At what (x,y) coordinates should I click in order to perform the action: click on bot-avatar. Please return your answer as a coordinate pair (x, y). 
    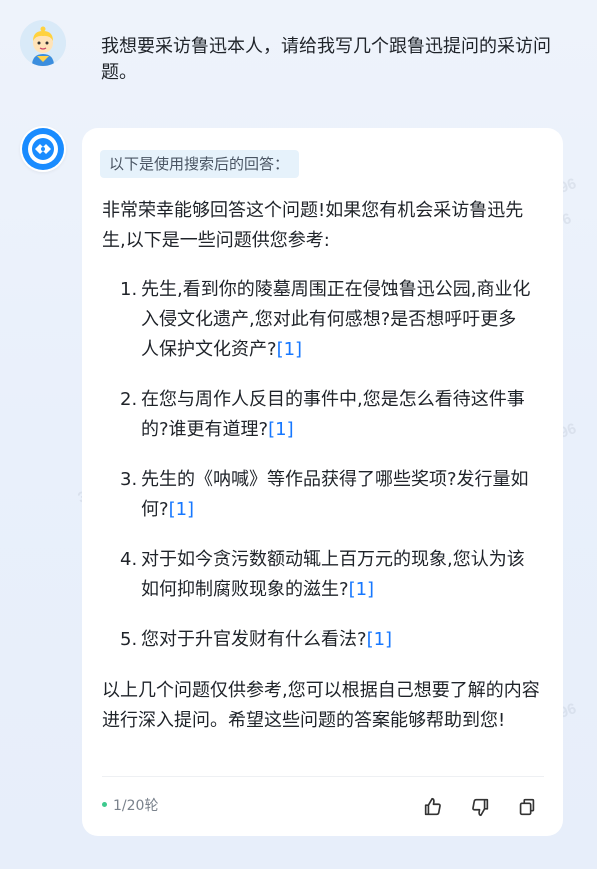
    Looking at the image, I should click on (43, 149).